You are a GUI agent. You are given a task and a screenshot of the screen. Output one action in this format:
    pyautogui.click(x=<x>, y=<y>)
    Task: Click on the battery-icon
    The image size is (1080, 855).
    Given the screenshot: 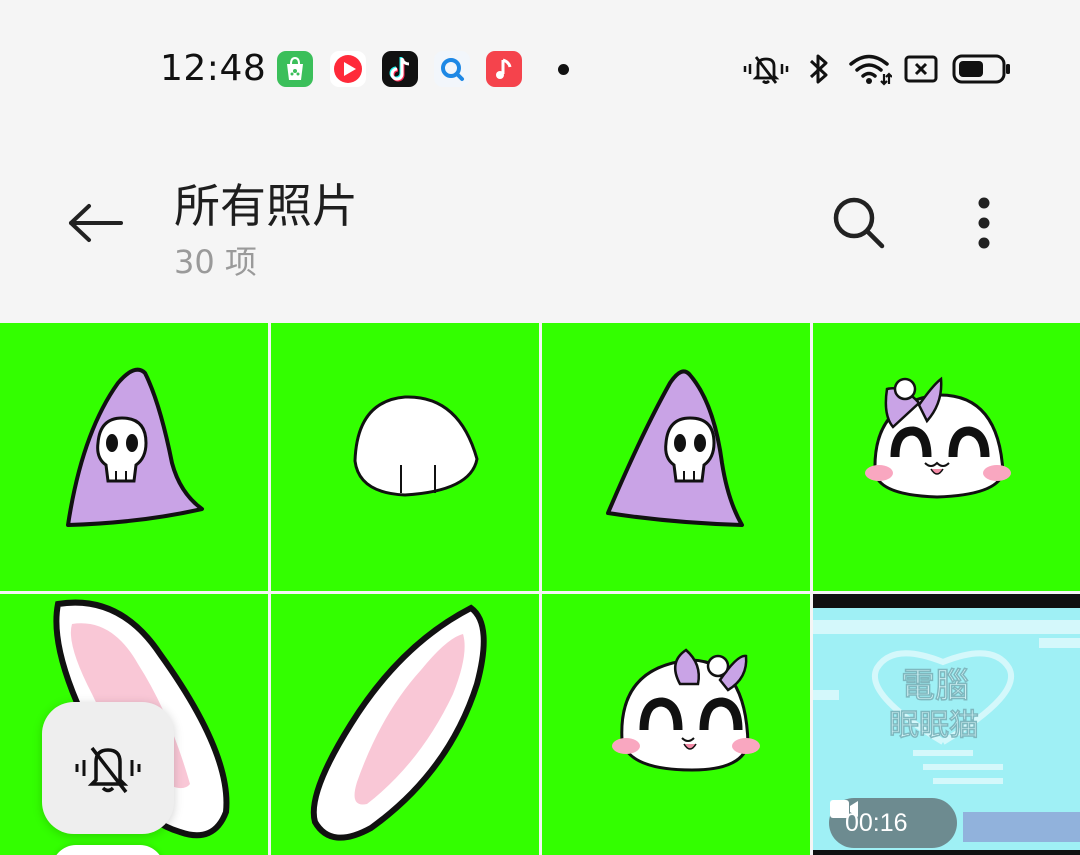 What is the action you would take?
    pyautogui.click(x=982, y=69)
    